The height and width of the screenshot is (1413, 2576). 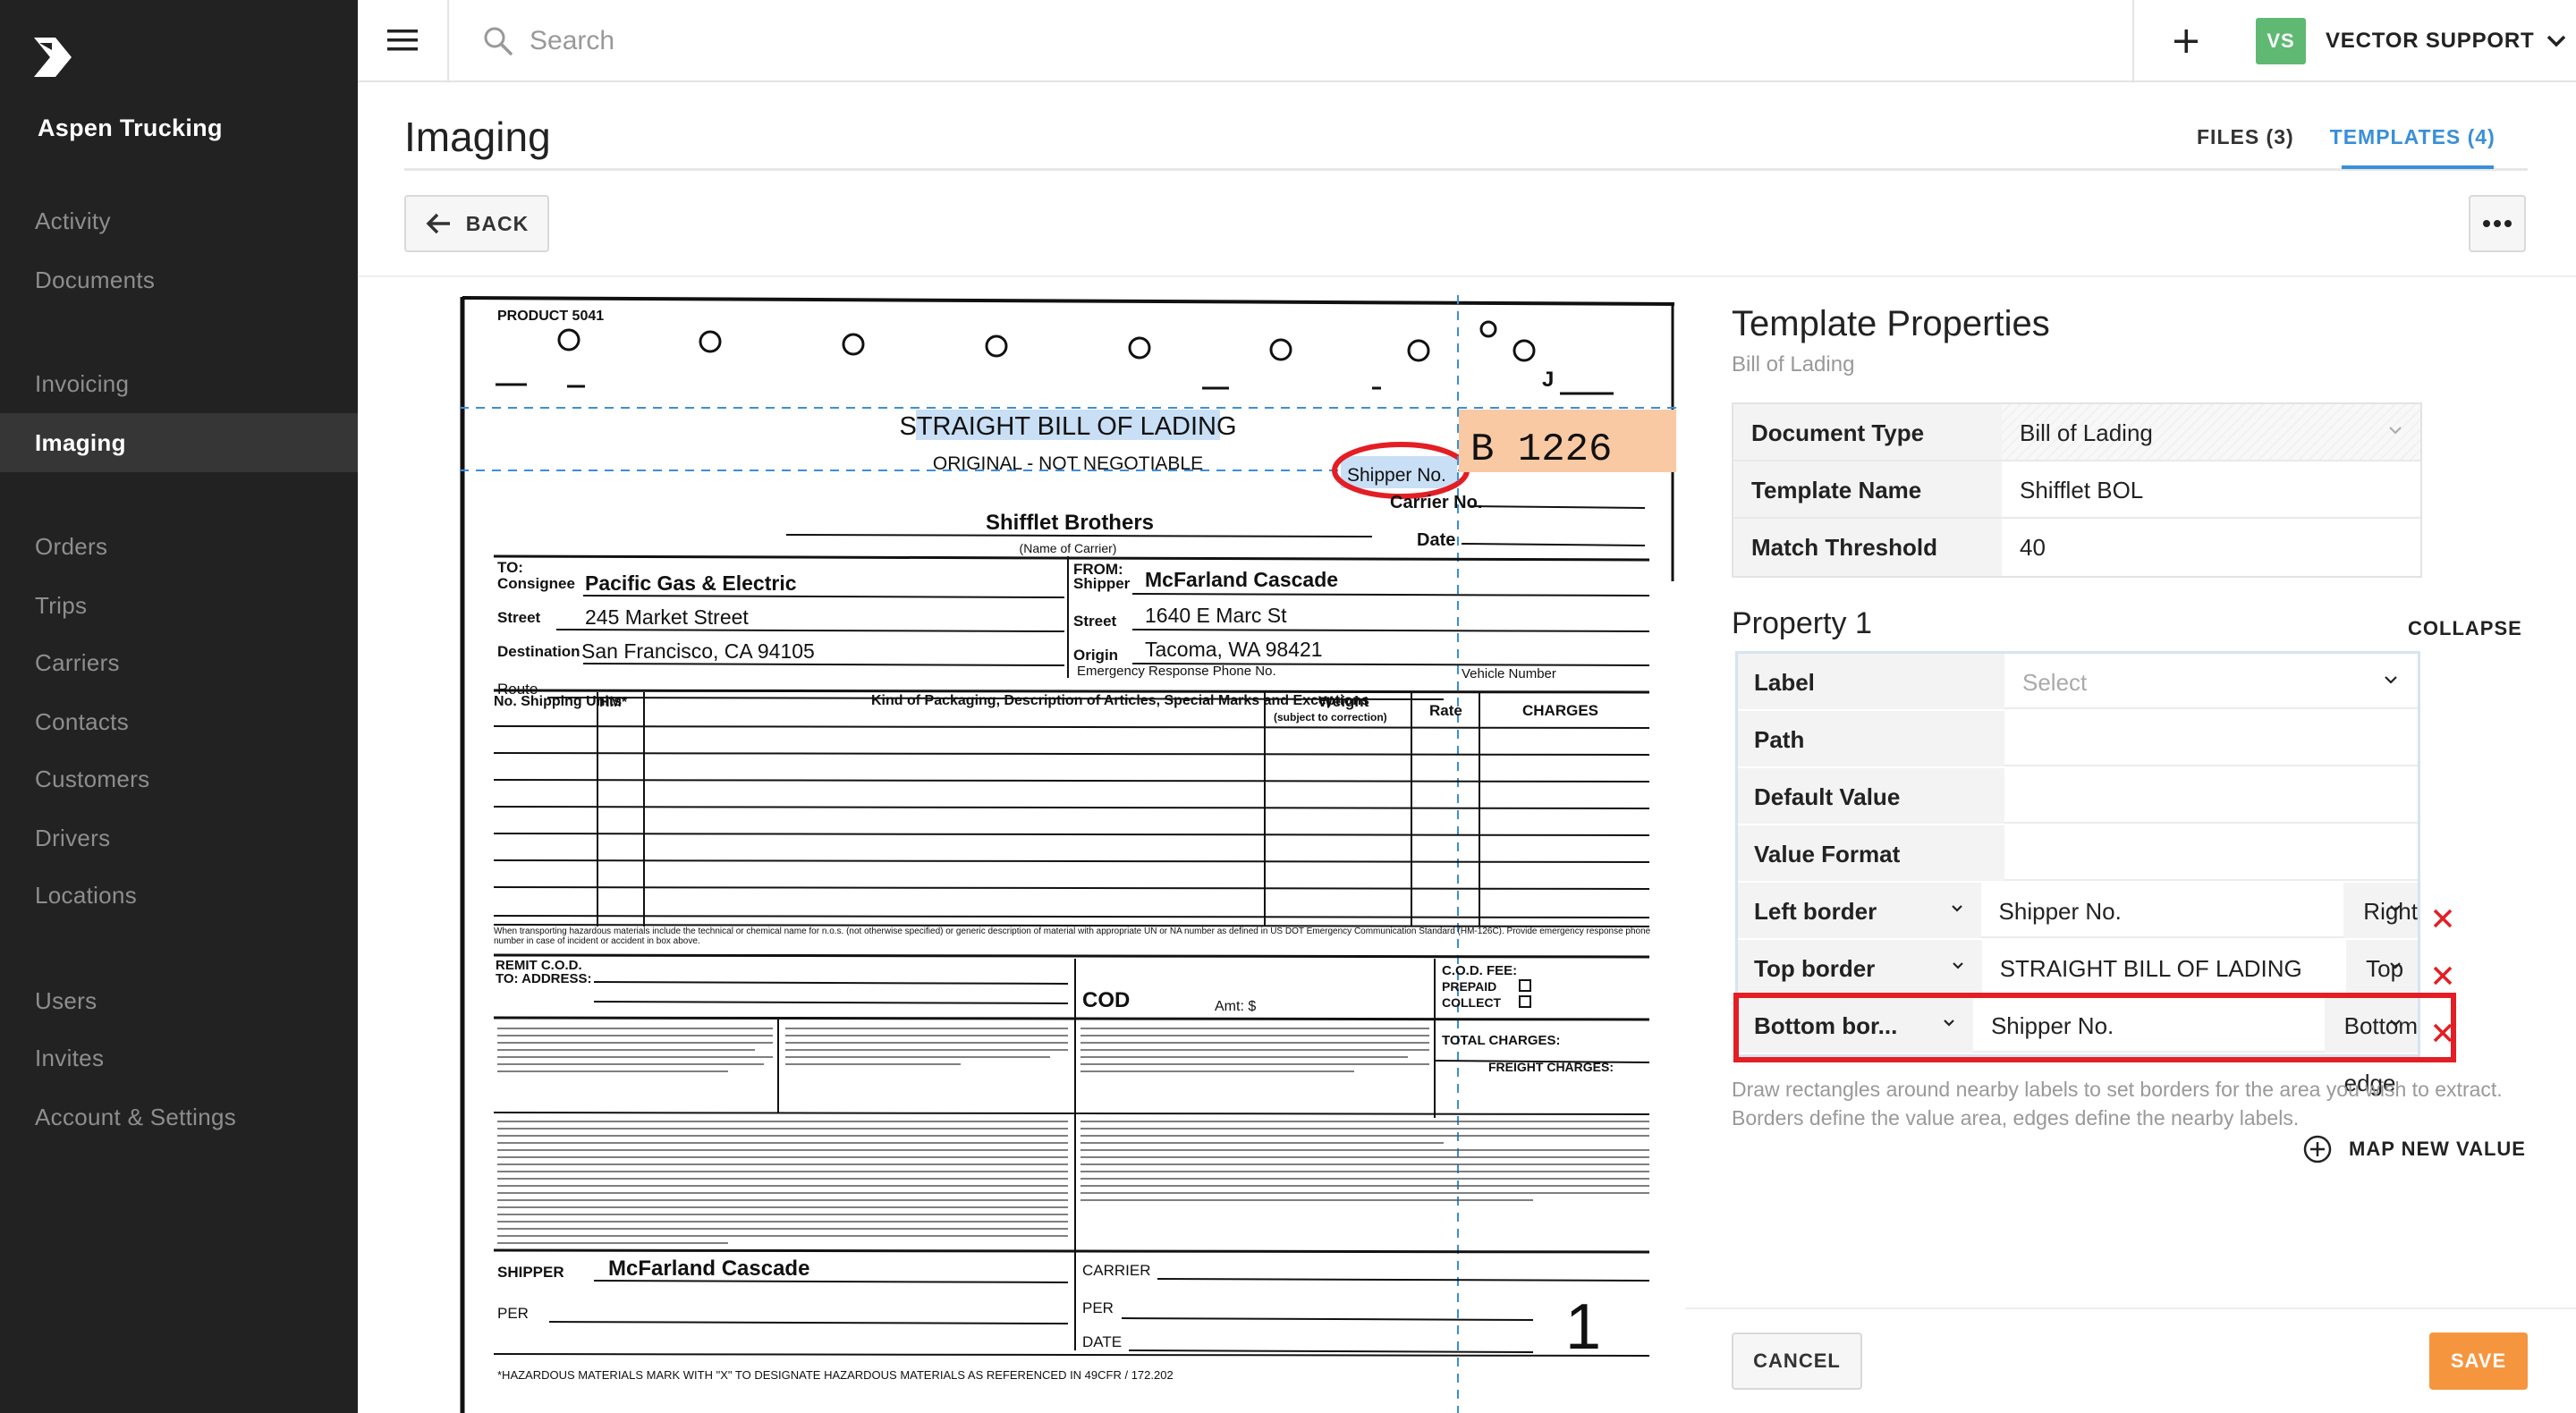 I want to click on path-field, so click(x=2211, y=738).